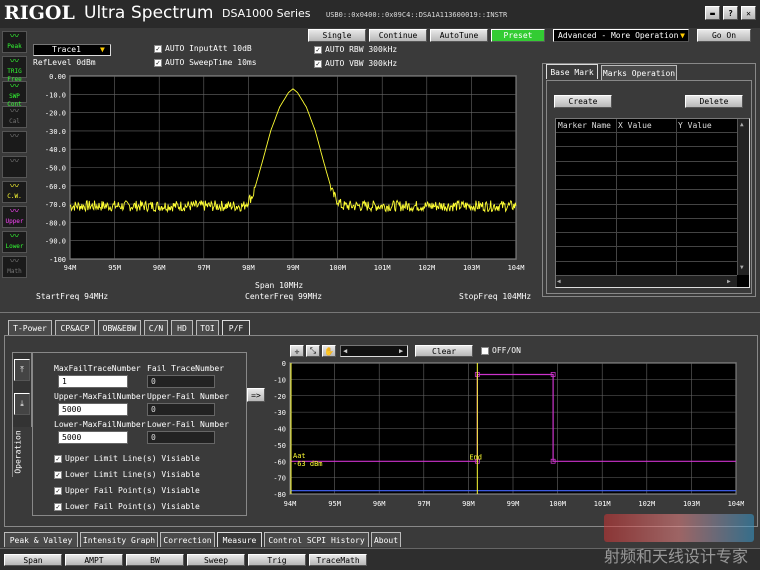  What do you see at coordinates (355, 50) in the screenshot?
I see `auto-rbw: ✓ AUTO RBW 300kHz` at bounding box center [355, 50].